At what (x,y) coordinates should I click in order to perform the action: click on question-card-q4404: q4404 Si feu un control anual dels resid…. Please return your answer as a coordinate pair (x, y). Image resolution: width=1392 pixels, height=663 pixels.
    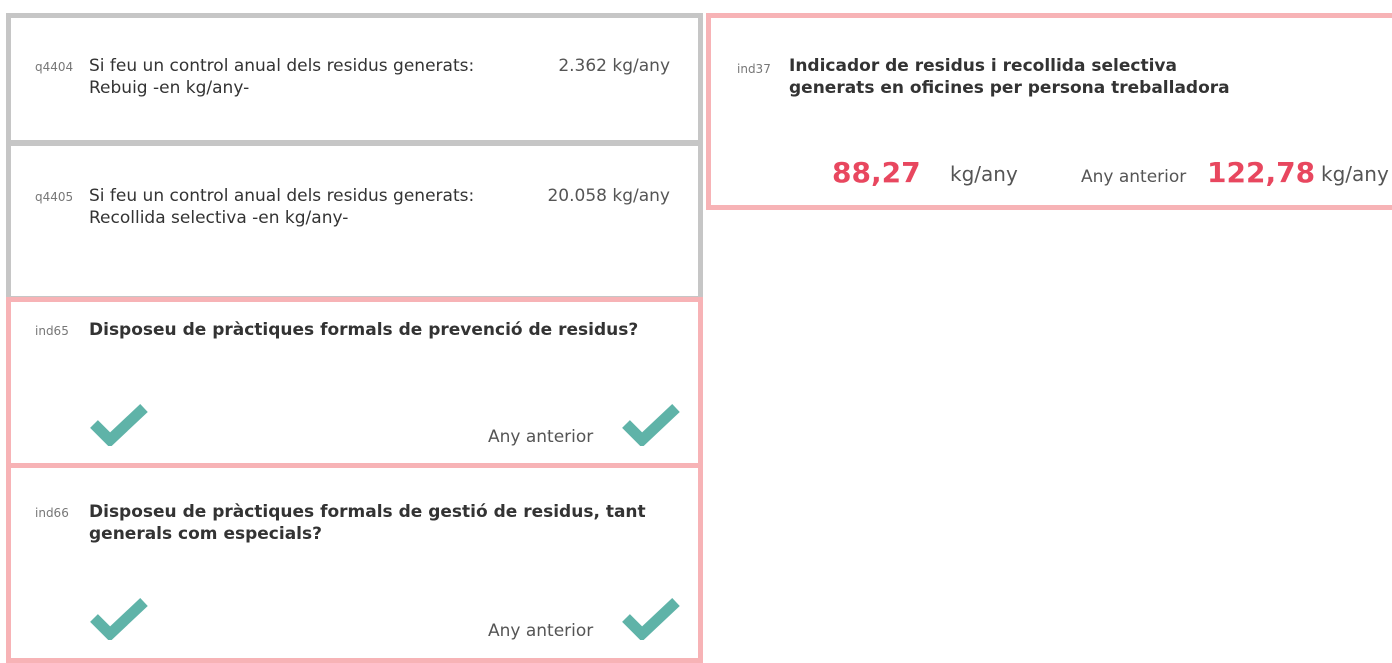
    Looking at the image, I should click on (354, 79).